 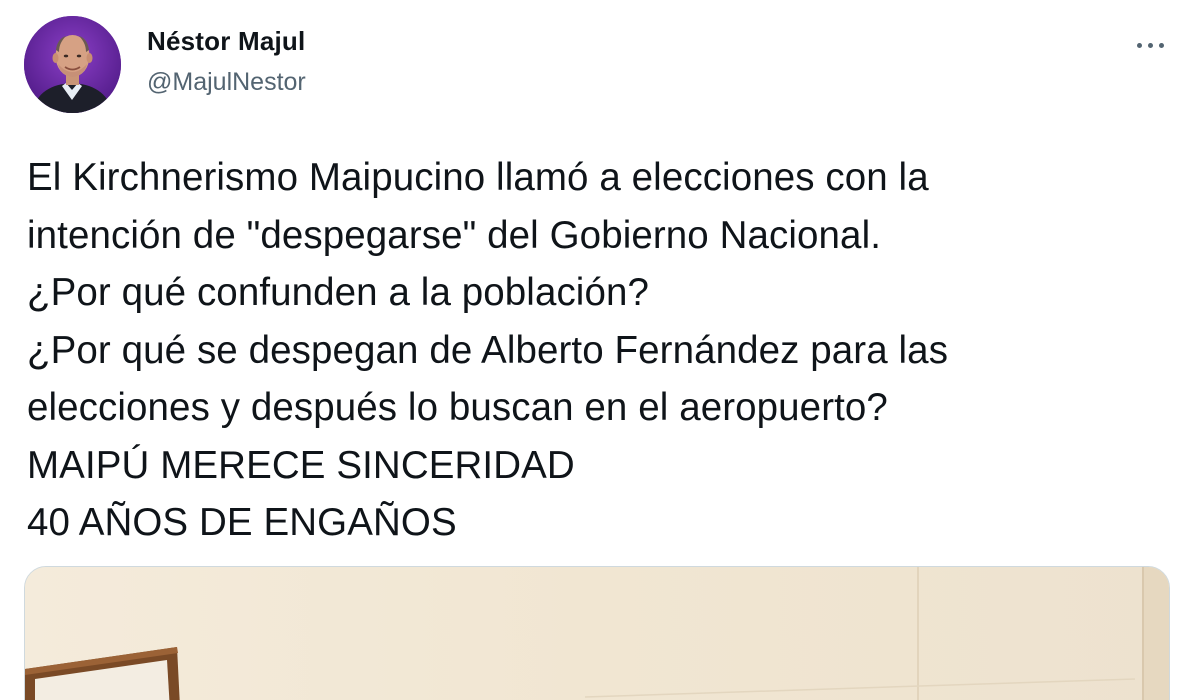 What do you see at coordinates (226, 41) in the screenshot?
I see `author-name: Néstor Majul` at bounding box center [226, 41].